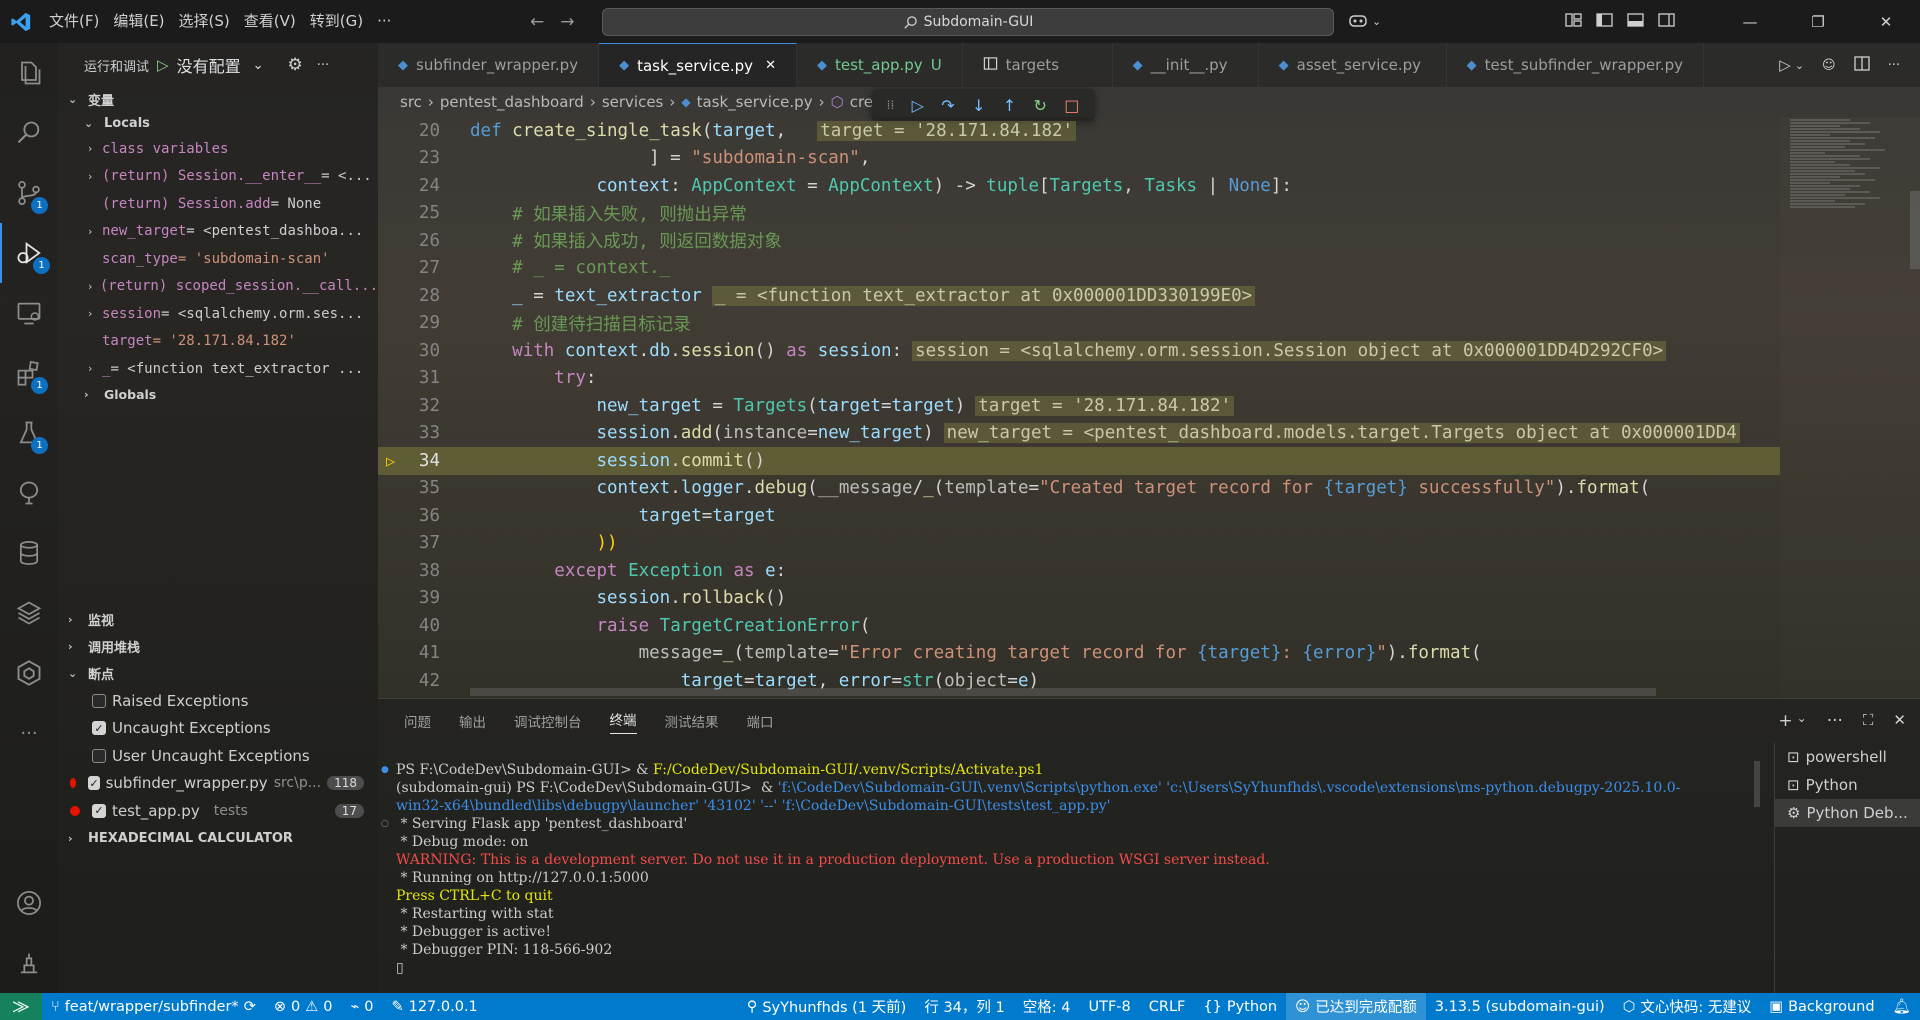 The image size is (1920, 1020). I want to click on variable-row: › class variables, so click(218, 149).